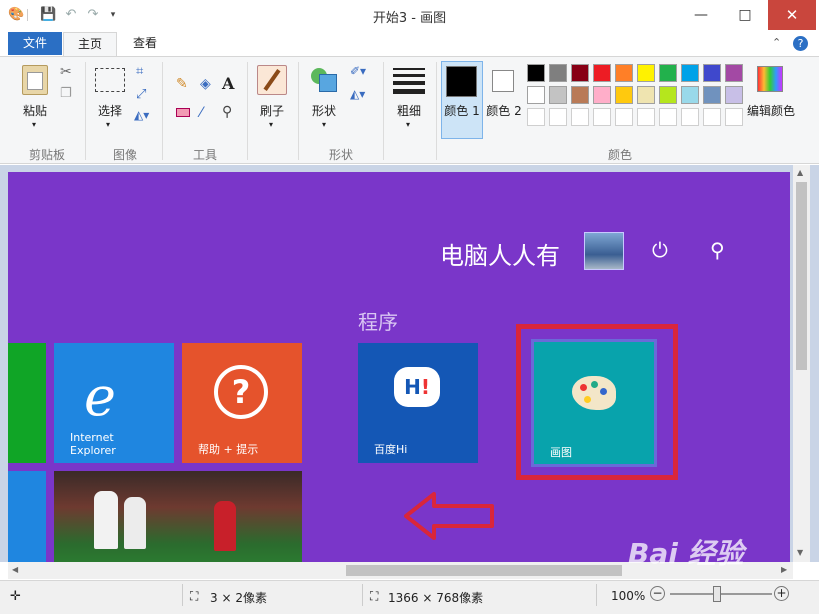 The width and height of the screenshot is (819, 614). What do you see at coordinates (85, 111) in the screenshot?
I see `group-separator` at bounding box center [85, 111].